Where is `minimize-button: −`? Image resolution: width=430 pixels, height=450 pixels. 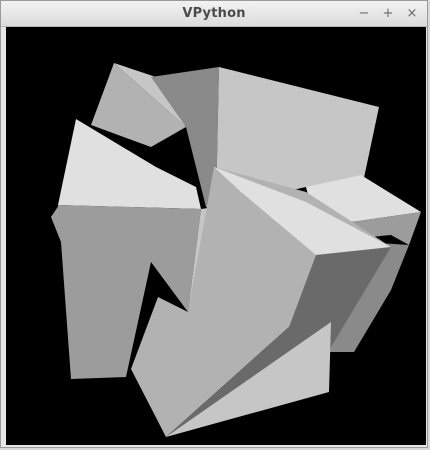 minimize-button: − is located at coordinates (364, 13).